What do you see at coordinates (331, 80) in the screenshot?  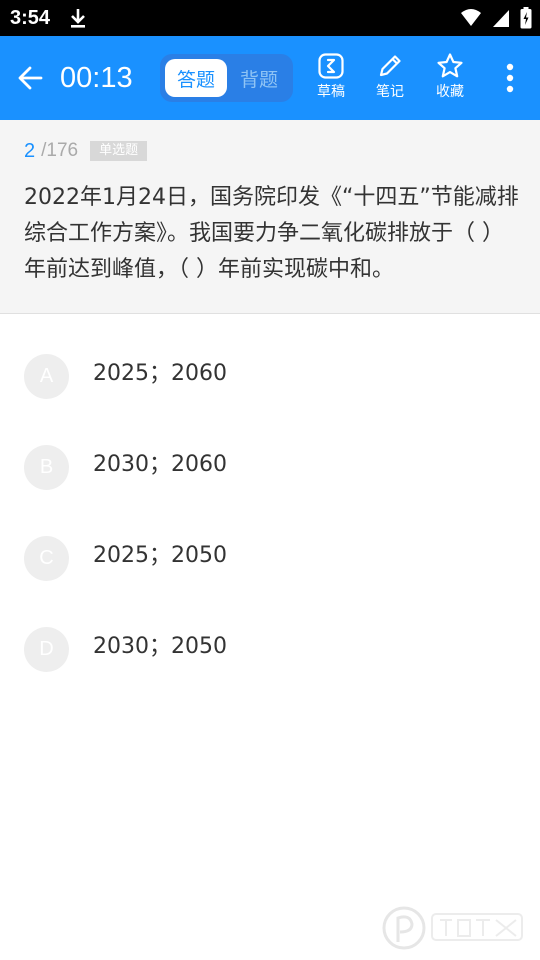 I see `draft-button: 草稿` at bounding box center [331, 80].